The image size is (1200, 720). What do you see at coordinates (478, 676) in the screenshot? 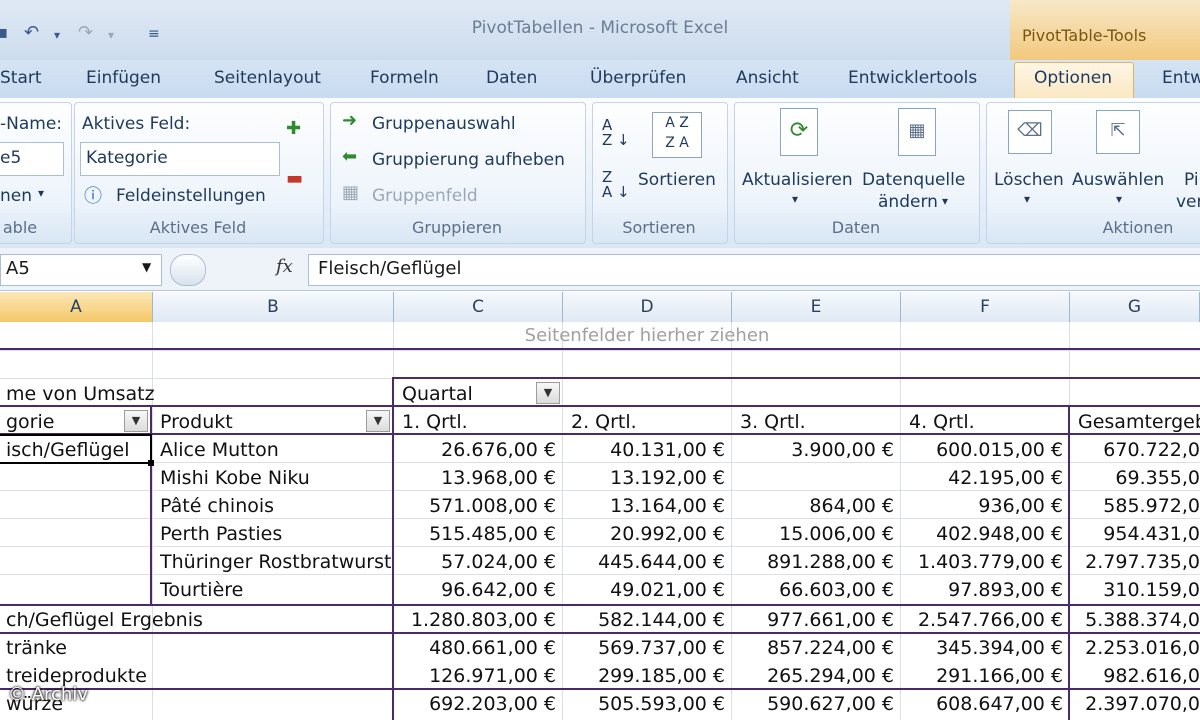
I see `row-8-q1: 126.971,00 €` at bounding box center [478, 676].